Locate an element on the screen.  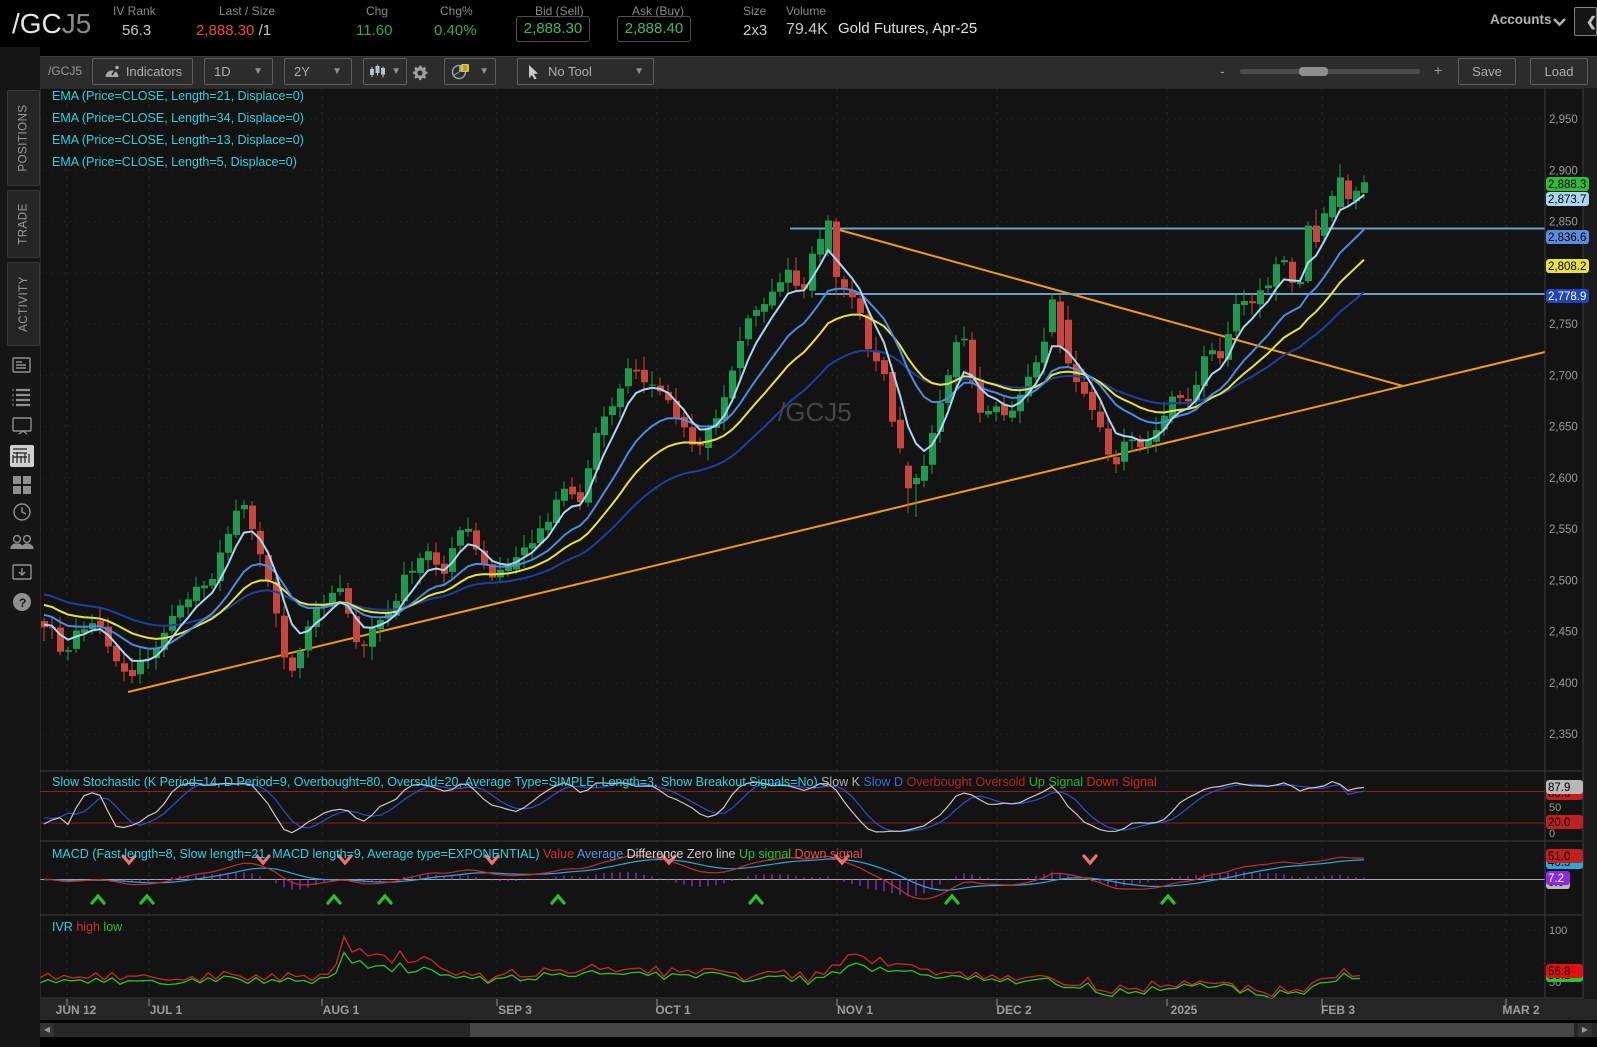
svg-text: 7.2 is located at coordinates (1556, 879).